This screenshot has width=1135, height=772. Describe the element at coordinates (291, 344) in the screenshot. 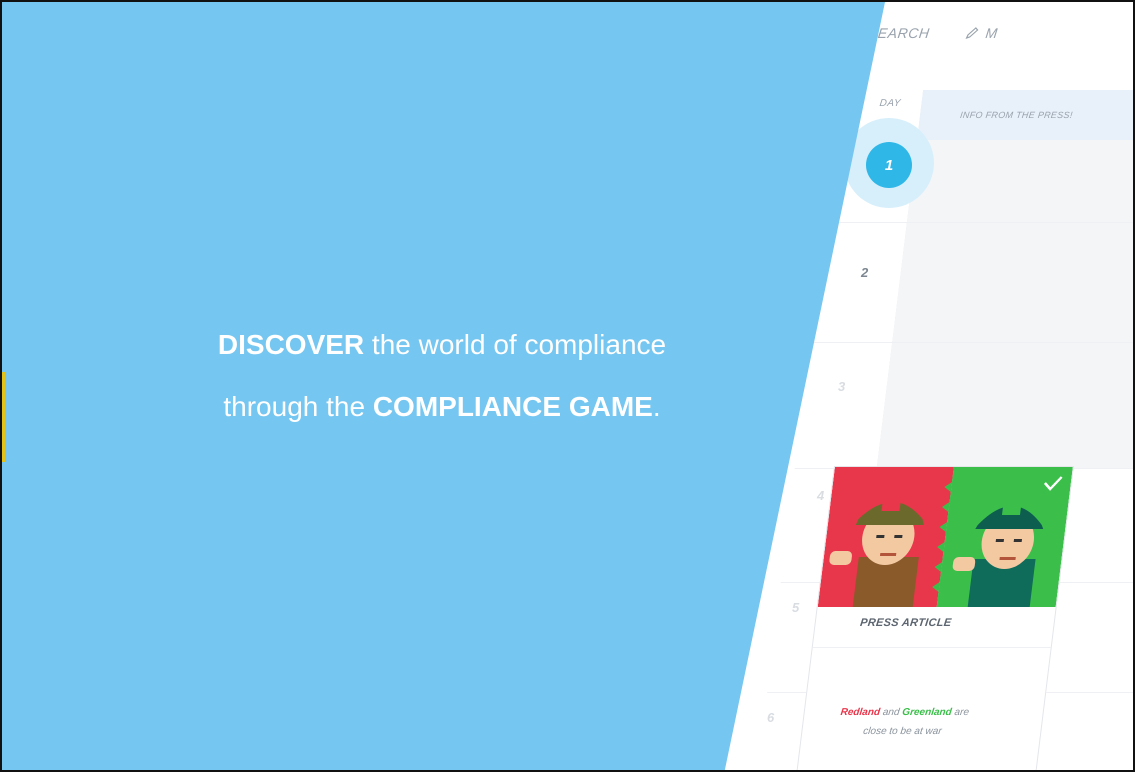

I see `headline-discover: DISCOVER` at that location.